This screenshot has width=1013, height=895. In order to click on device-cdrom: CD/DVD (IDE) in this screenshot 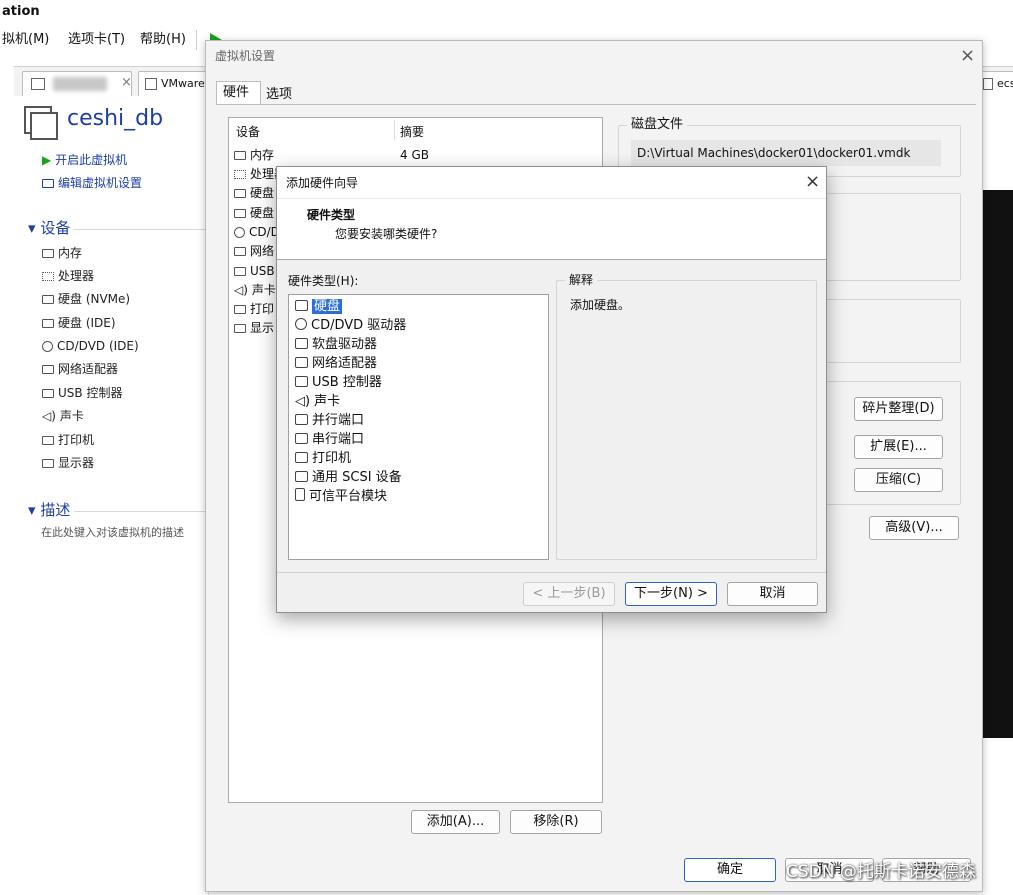, I will do `click(90, 347)`.